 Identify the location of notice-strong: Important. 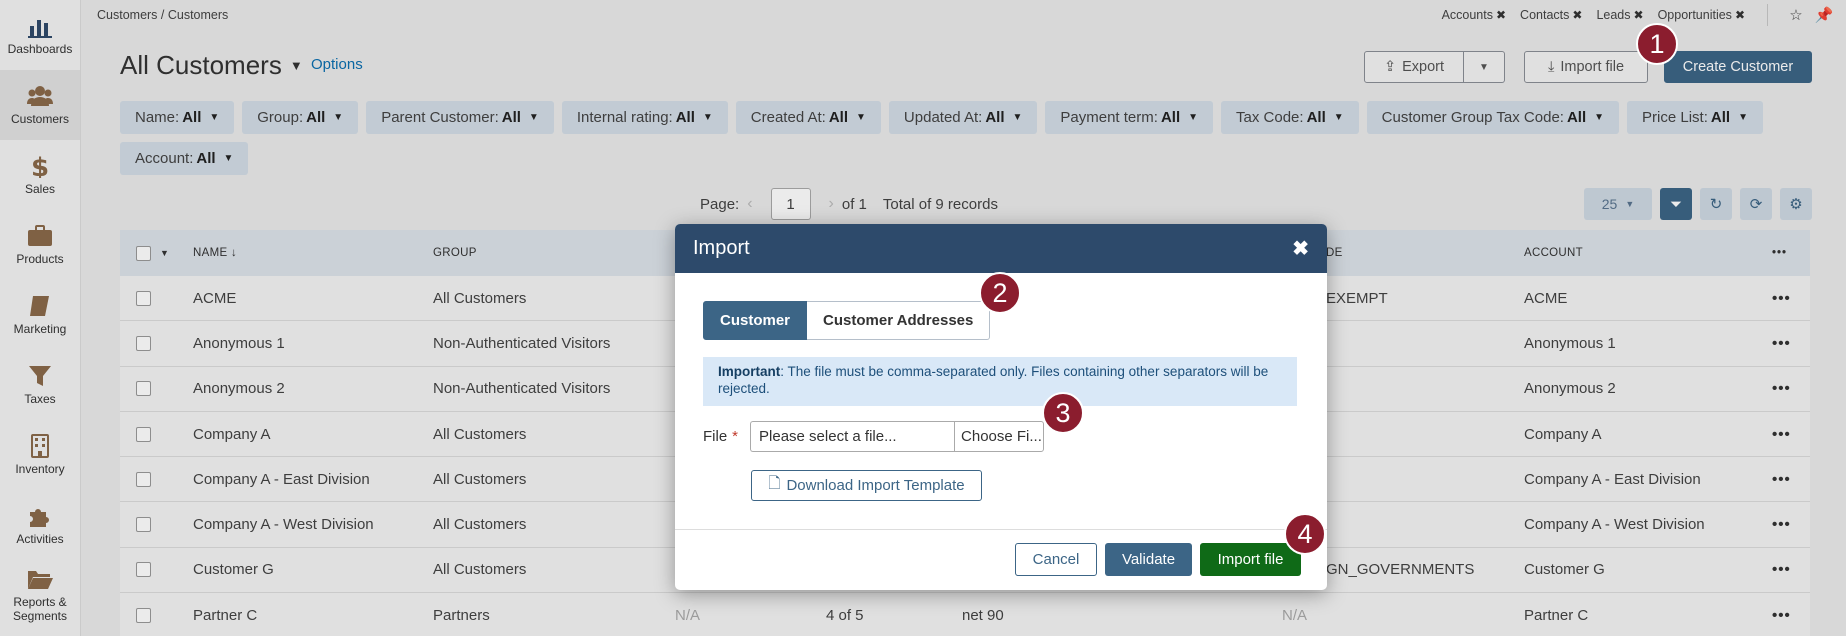
(749, 371).